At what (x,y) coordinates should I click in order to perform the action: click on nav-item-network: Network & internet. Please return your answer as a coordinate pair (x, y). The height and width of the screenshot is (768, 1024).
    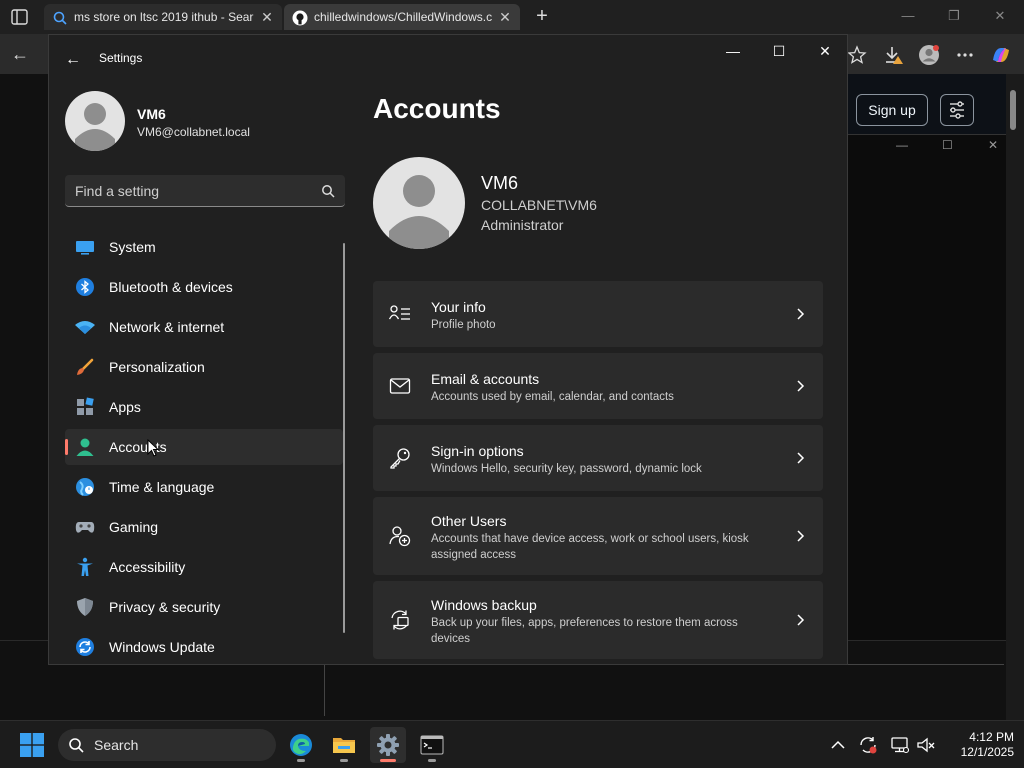
    Looking at the image, I should click on (204, 327).